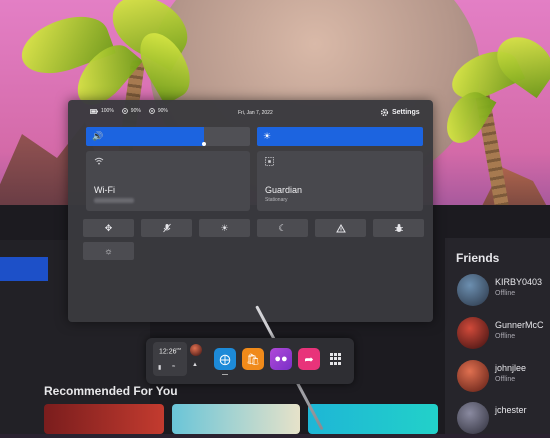 This screenshot has width=550, height=438. Describe the element at coordinates (336, 359) in the screenshot. I see `app-library-grid-icon` at that location.